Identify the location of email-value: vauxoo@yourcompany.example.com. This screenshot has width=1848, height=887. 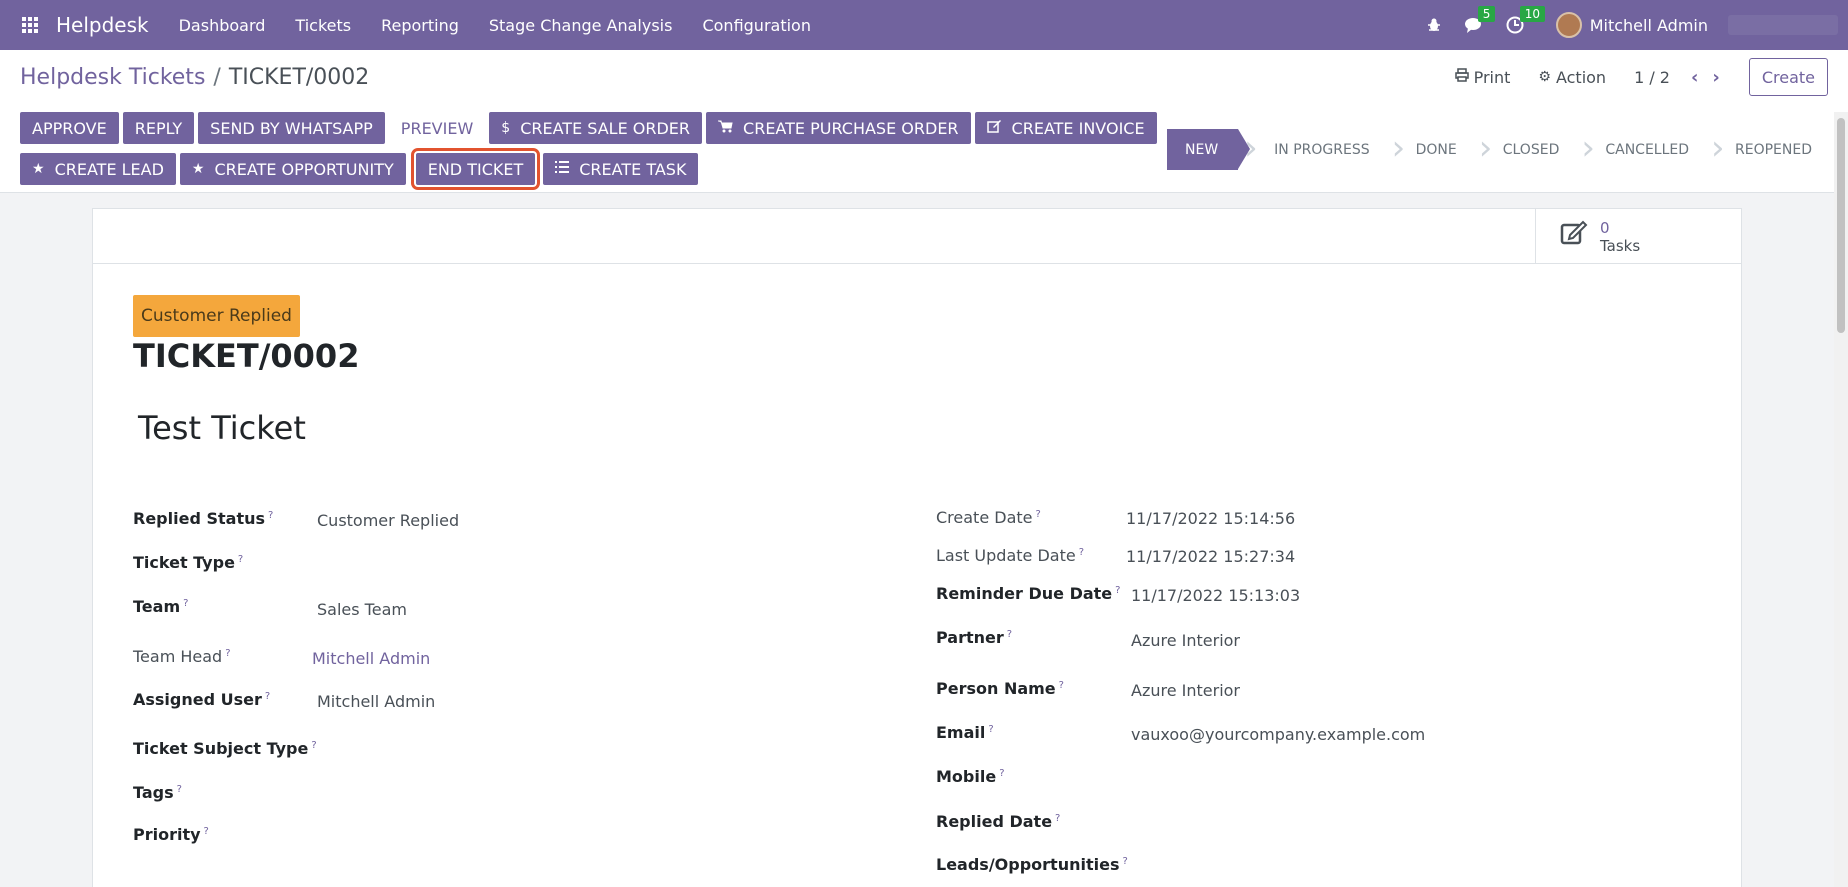
(1278, 734).